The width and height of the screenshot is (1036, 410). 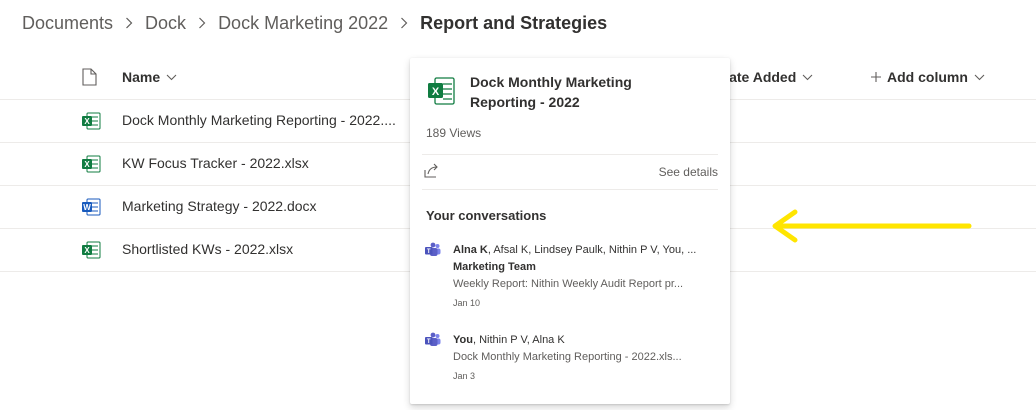 What do you see at coordinates (876, 77) in the screenshot?
I see `plus-icon` at bounding box center [876, 77].